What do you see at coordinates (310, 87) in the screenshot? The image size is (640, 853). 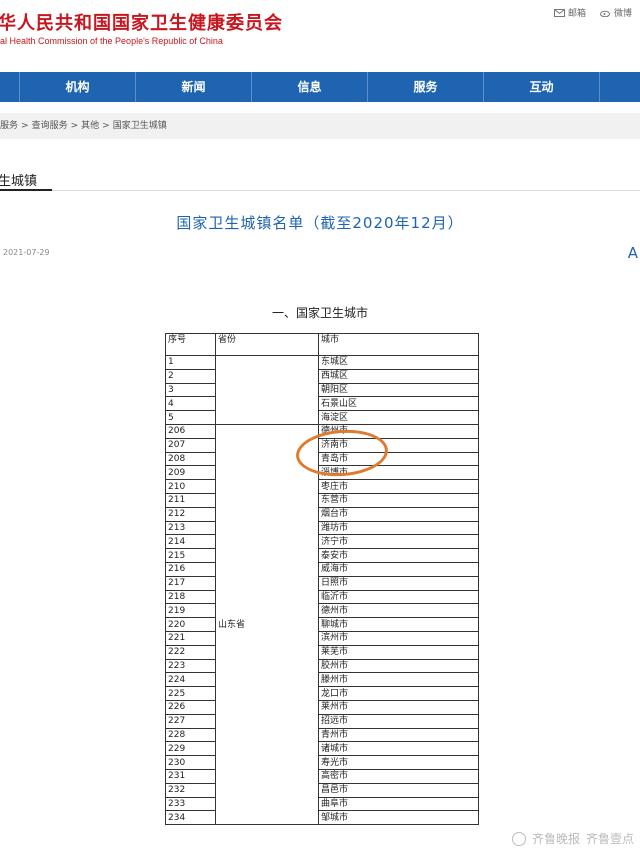 I see `nav-item-xinxi: 信息` at bounding box center [310, 87].